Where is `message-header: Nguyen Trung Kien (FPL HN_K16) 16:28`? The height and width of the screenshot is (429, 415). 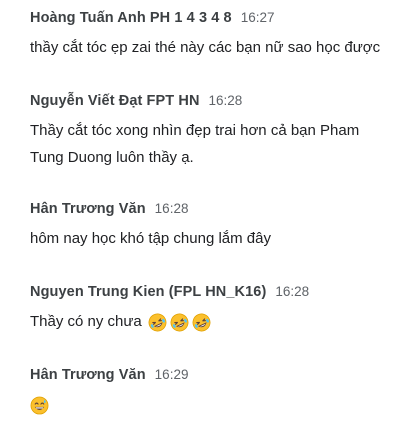 message-header: Nguyen Trung Kien (FPL HN_K16) 16:28 is located at coordinates (218, 295).